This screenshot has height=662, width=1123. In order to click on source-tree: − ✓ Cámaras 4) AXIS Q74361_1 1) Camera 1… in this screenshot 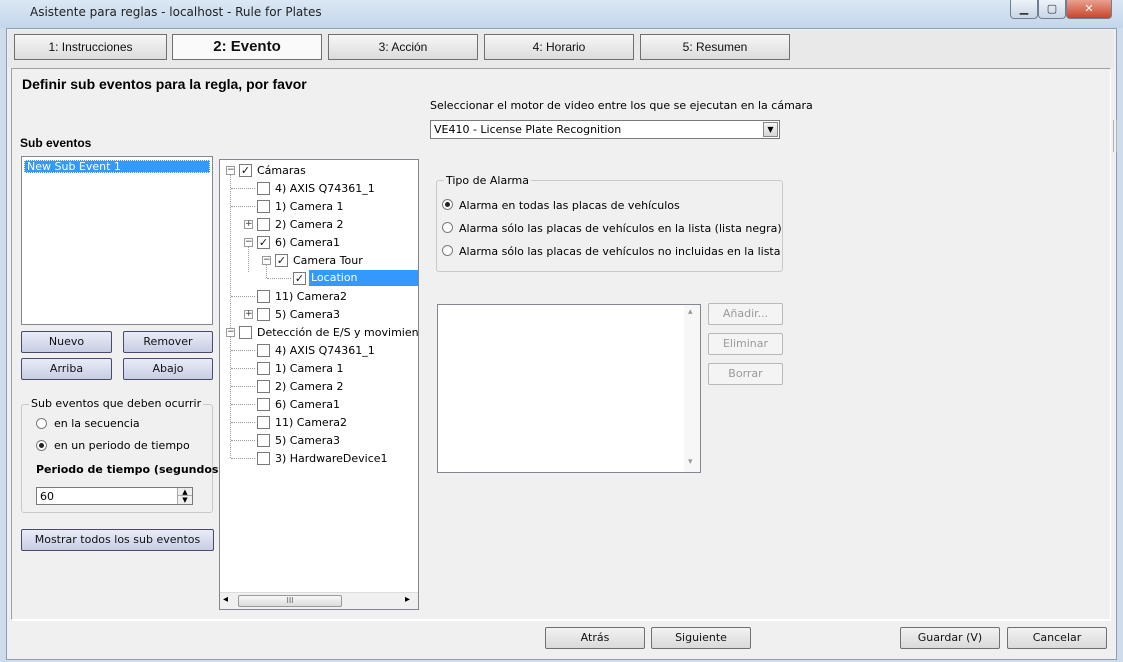, I will do `click(319, 384)`.